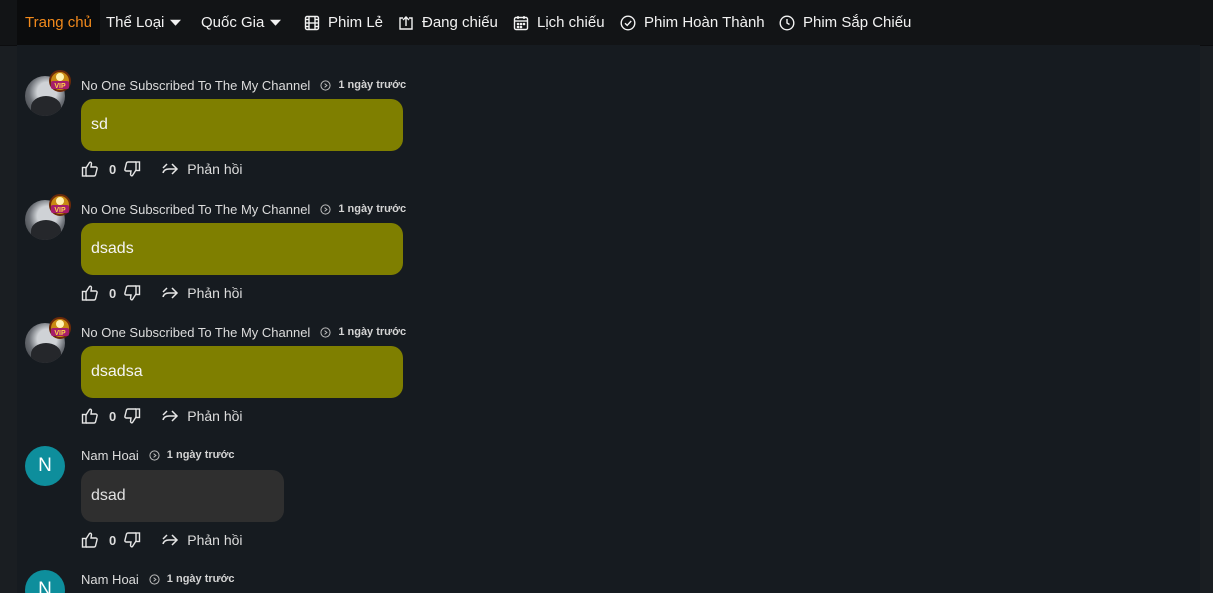 This screenshot has height=593, width=1213. Describe the element at coordinates (108, 495) in the screenshot. I see `comment-text: dsad` at that location.